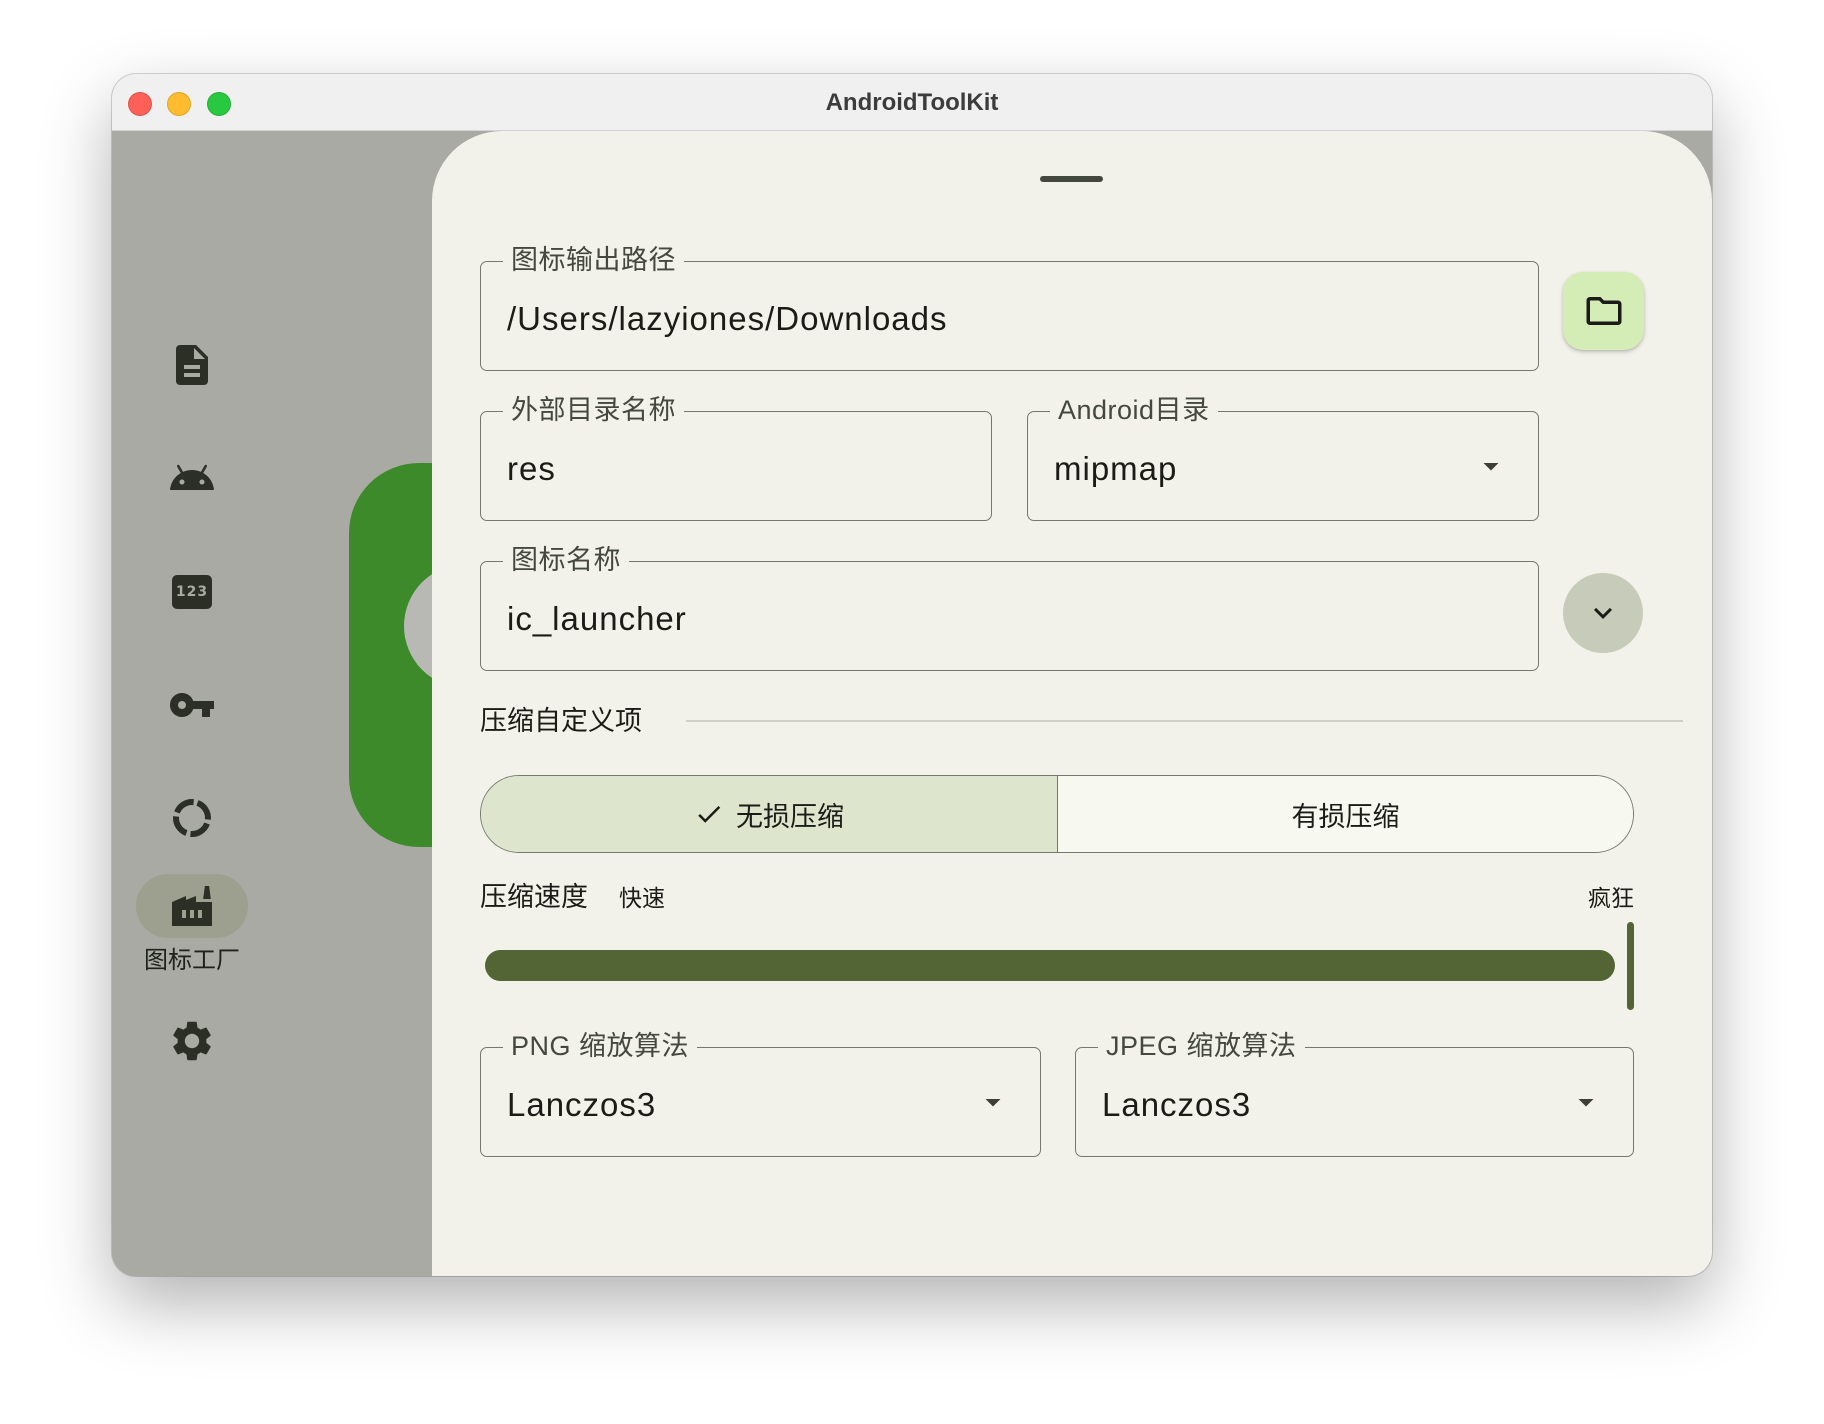 The image size is (1824, 1424). Describe the element at coordinates (1184, 721) in the screenshot. I see `section-divider` at that location.